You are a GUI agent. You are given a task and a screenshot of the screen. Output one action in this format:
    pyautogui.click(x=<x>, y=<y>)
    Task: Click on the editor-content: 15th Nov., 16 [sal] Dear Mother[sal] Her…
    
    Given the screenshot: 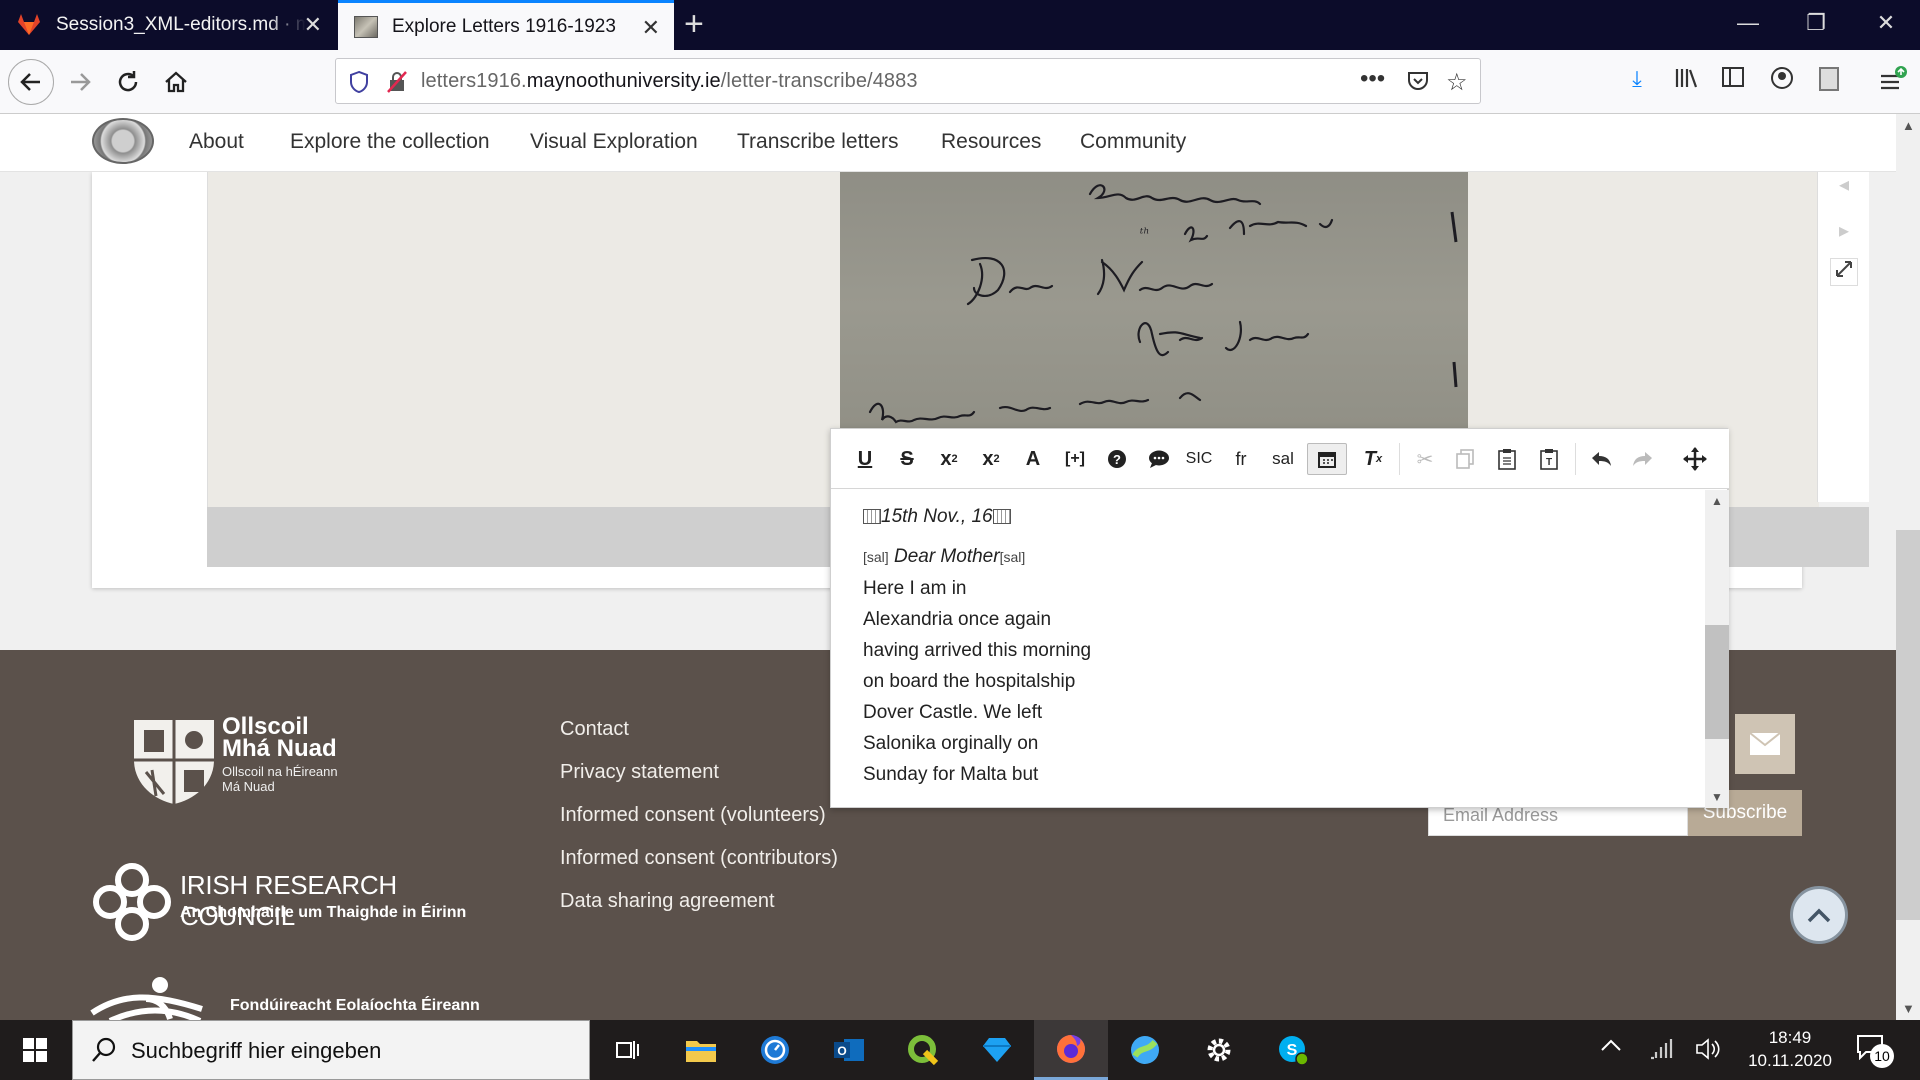 What is the action you would take?
    pyautogui.click(x=1268, y=649)
    